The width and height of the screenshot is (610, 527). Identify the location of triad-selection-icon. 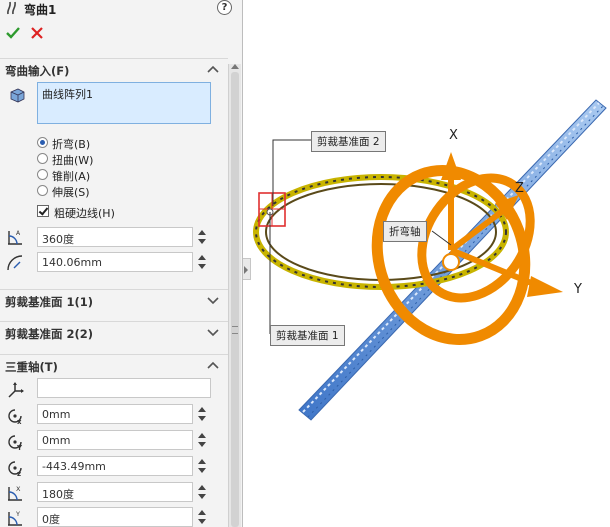
(16, 390).